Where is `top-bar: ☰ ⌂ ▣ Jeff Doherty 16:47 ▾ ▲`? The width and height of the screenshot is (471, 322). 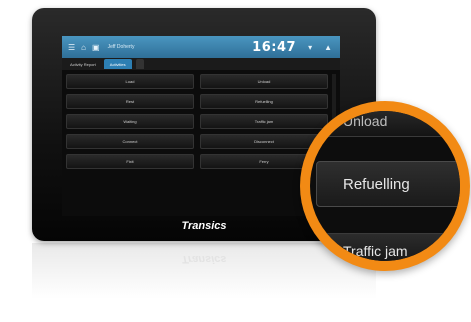
top-bar: ☰ ⌂ ▣ Jeff Doherty 16:47 ▾ ▲ is located at coordinates (201, 47).